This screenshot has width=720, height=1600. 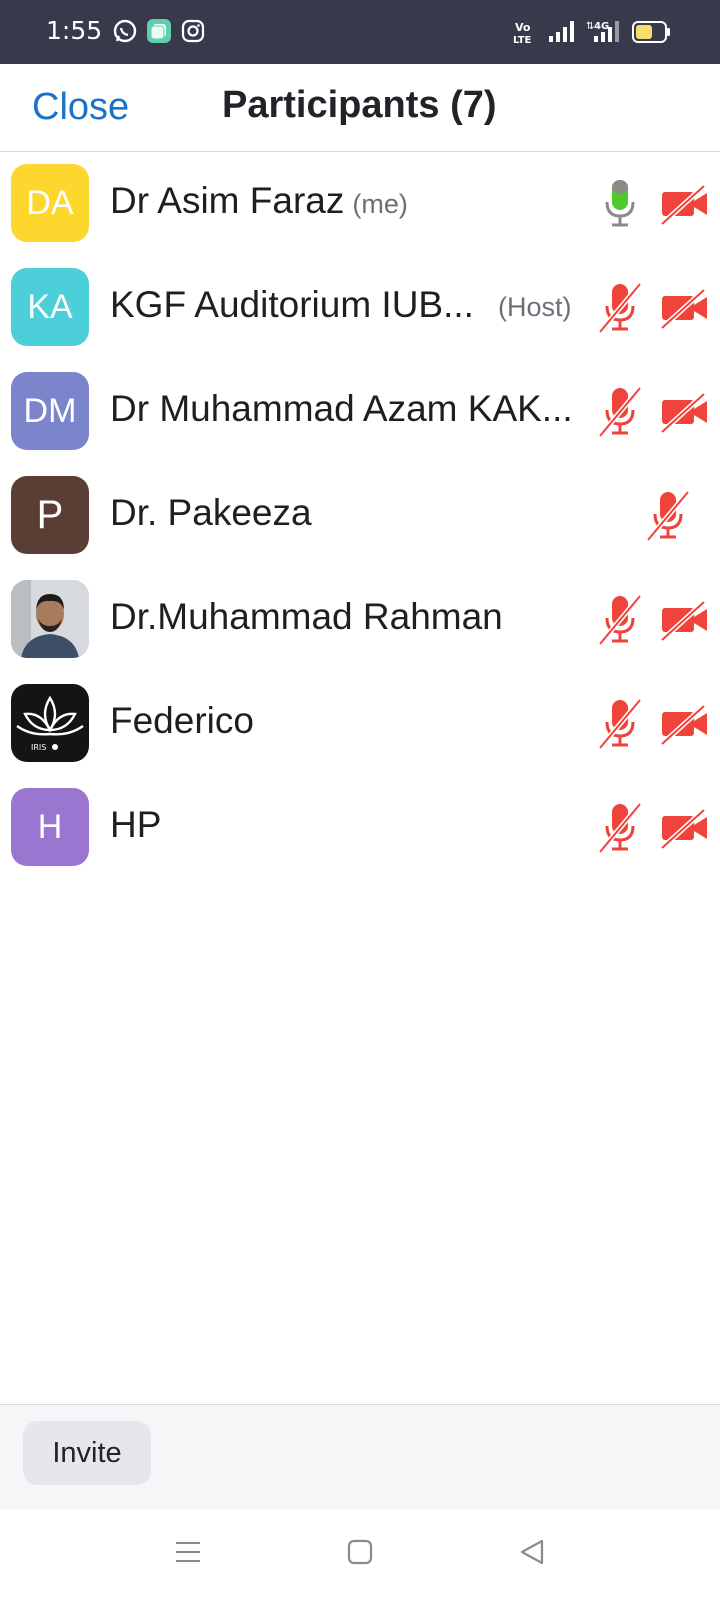 I want to click on bottom-action-bar: Invite, so click(x=360, y=1457).